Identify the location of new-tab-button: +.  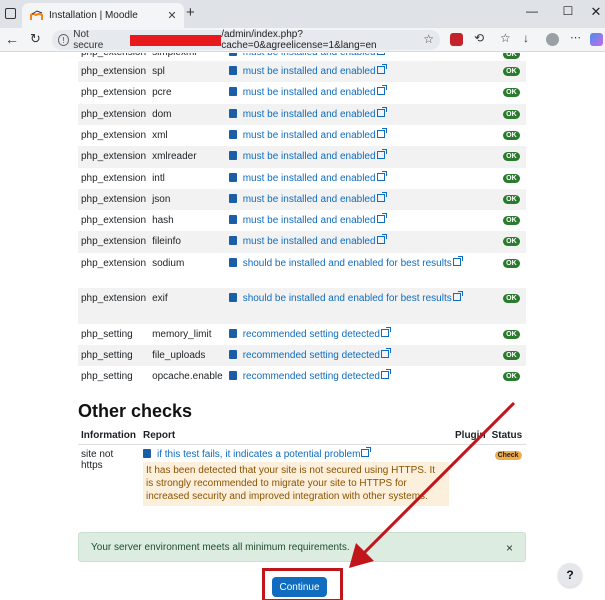
(190, 12).